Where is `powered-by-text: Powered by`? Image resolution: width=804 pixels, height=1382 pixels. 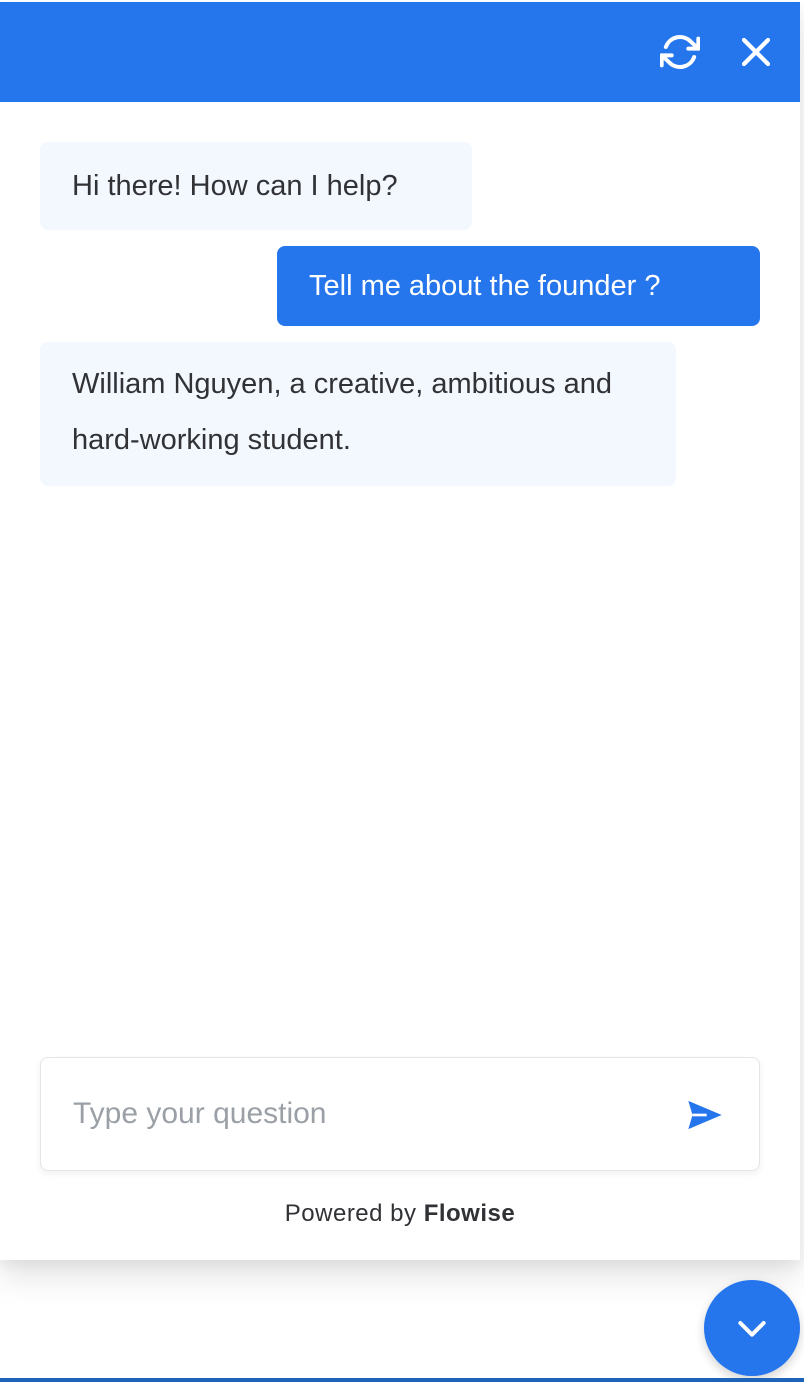
powered-by-text: Powered by is located at coordinates (354, 1213).